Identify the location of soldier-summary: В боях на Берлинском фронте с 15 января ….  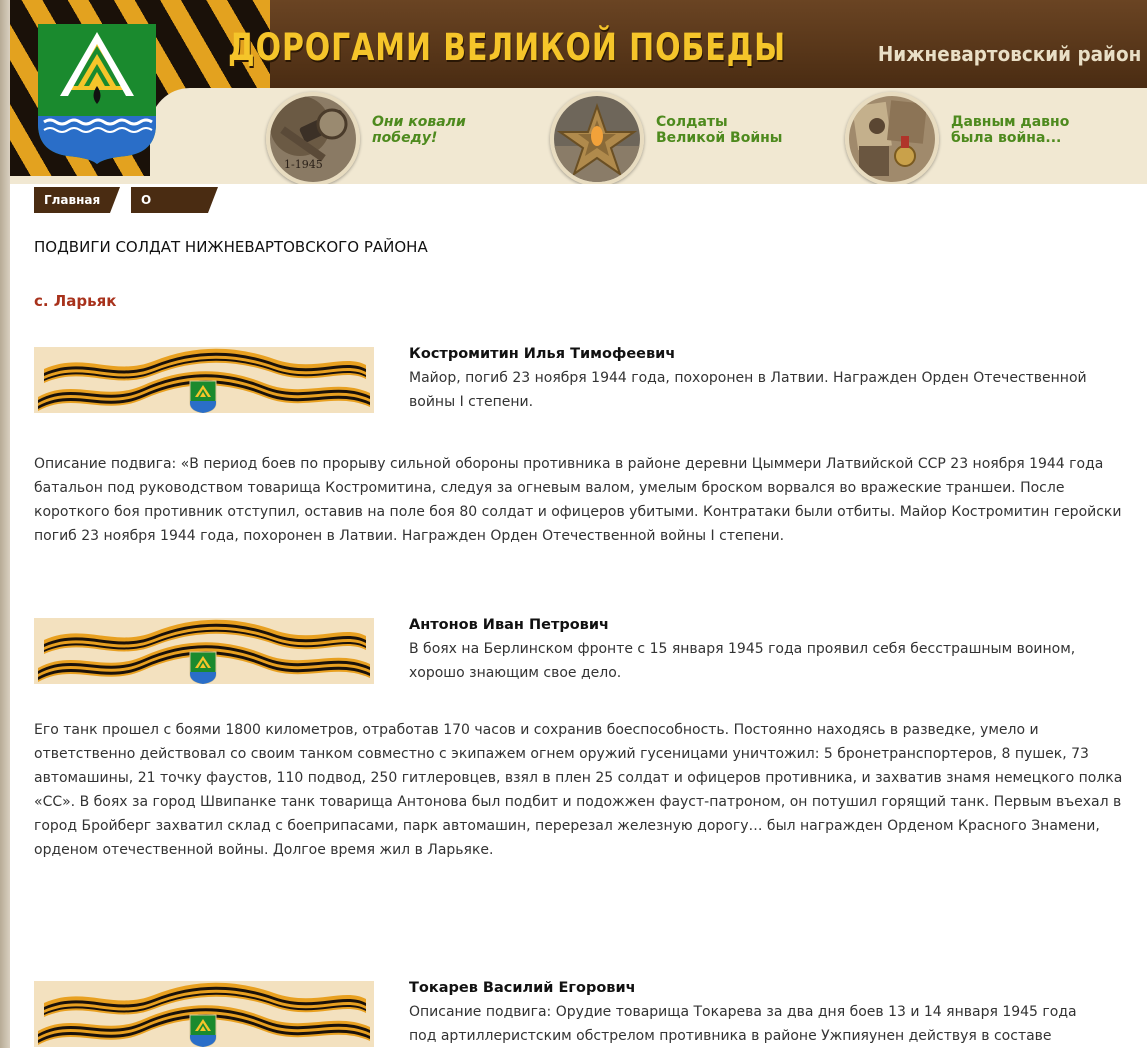
(742, 661).